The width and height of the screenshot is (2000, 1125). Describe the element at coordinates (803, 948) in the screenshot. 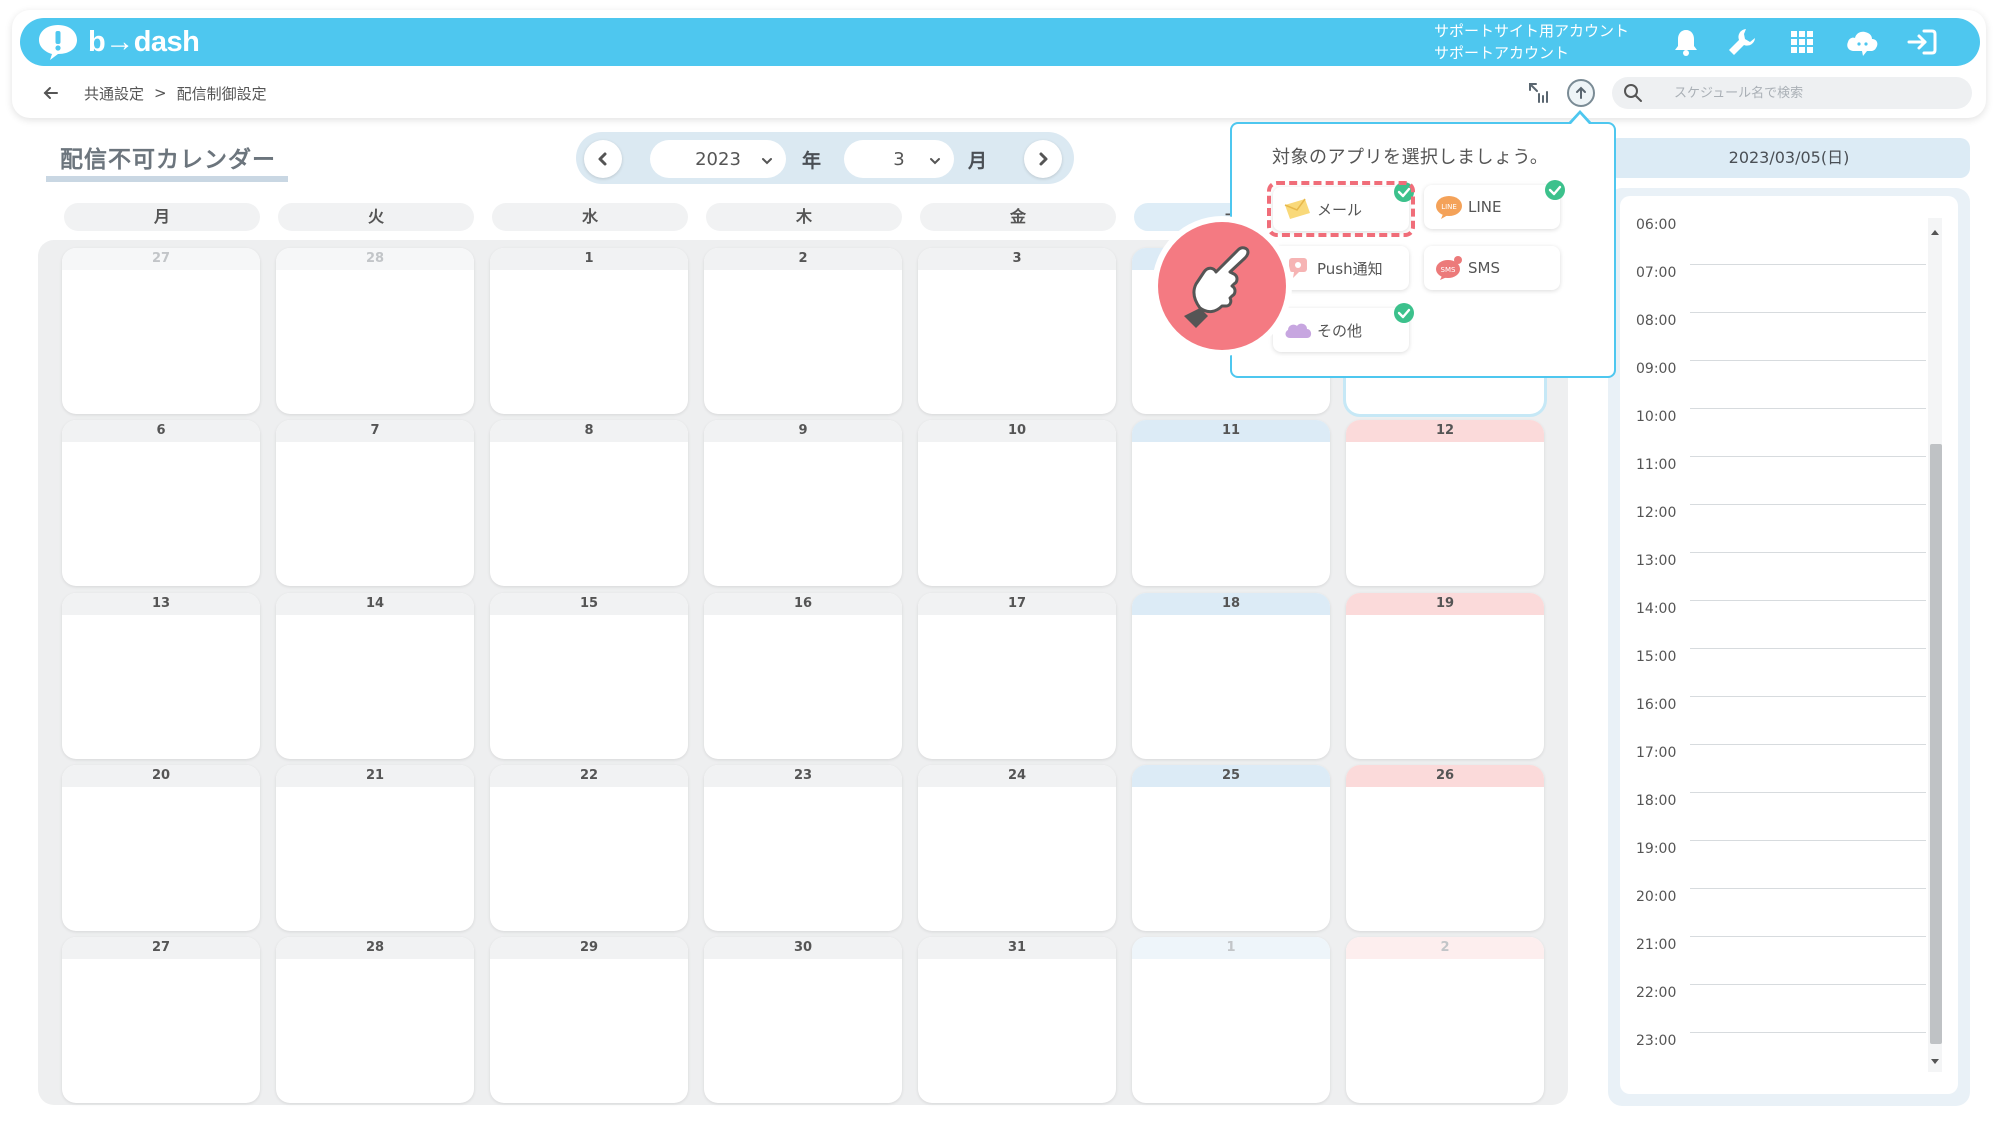

I see `day-number: 30` at that location.